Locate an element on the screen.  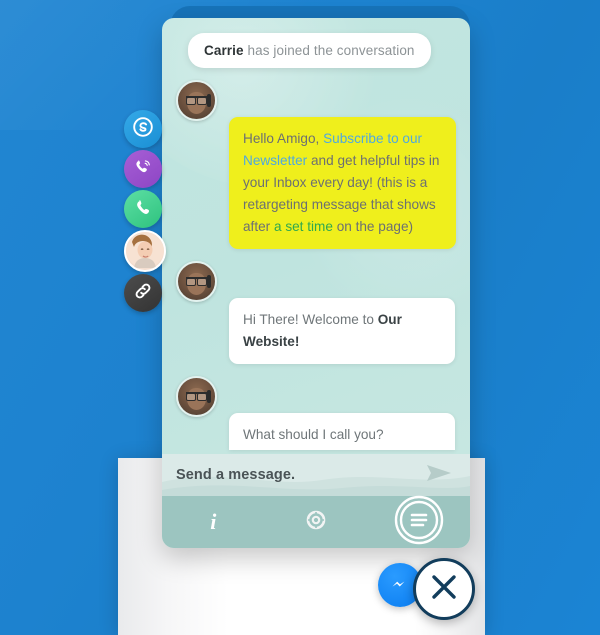
help-button is located at coordinates (316, 522).